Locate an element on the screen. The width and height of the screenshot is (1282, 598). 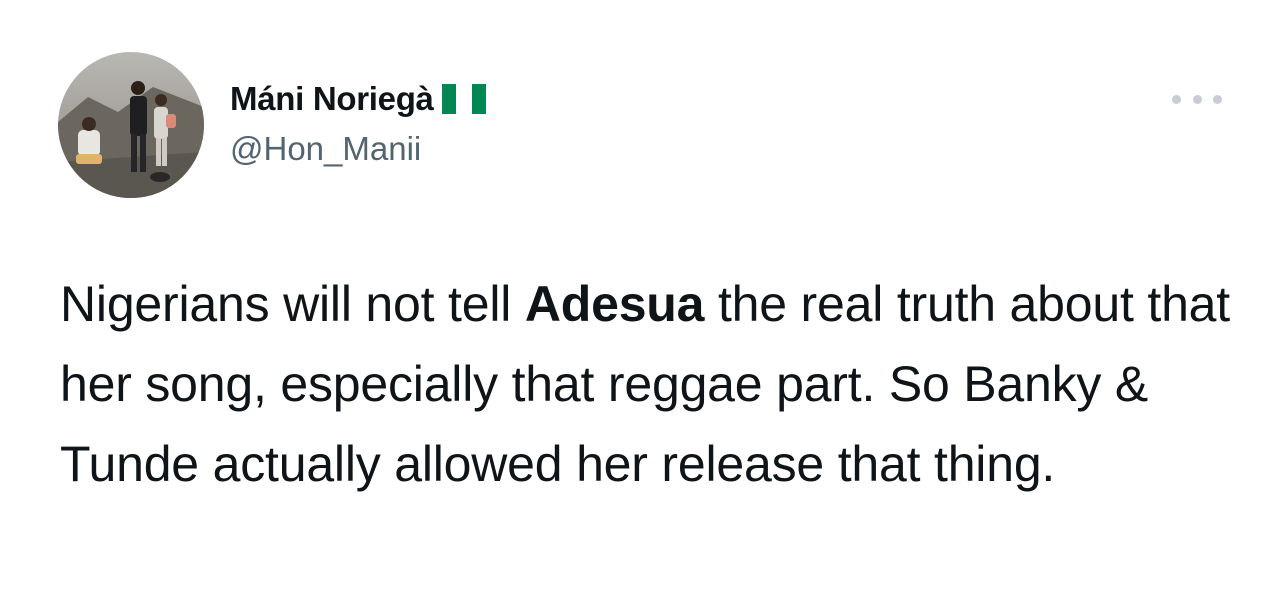
tweet-text-part: Nigerians will not tell is located at coordinates (292, 304).